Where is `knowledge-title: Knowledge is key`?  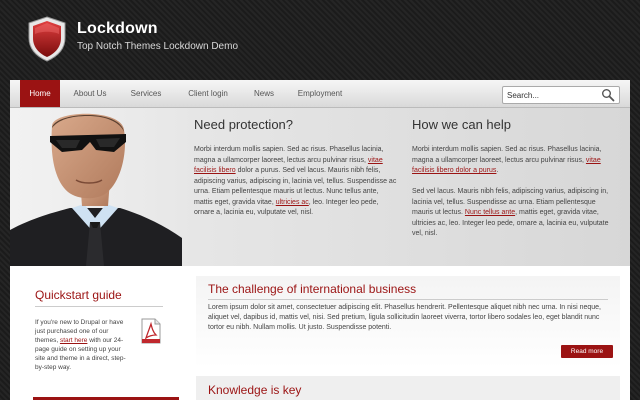 knowledge-title: Knowledge is key is located at coordinates (254, 390).